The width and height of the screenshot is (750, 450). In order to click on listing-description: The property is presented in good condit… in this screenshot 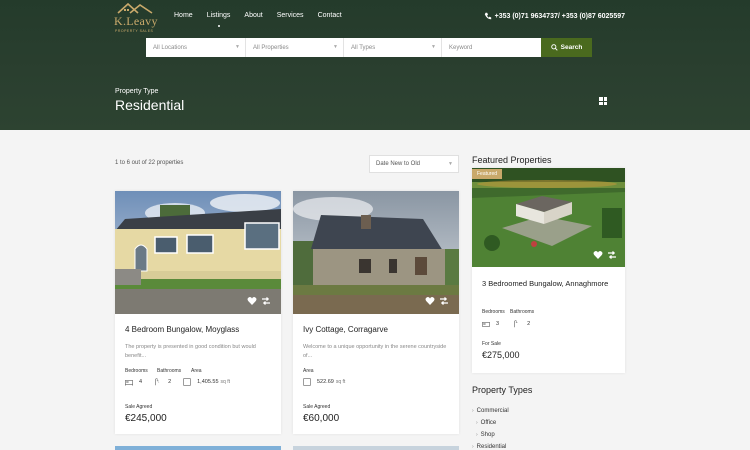, I will do `click(190, 351)`.